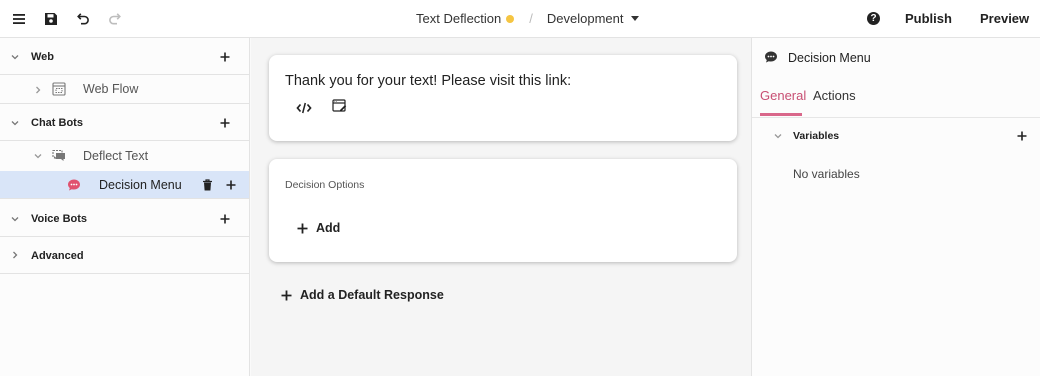  I want to click on sidebar-item-deflect-text: Deflect Text, so click(124, 156).